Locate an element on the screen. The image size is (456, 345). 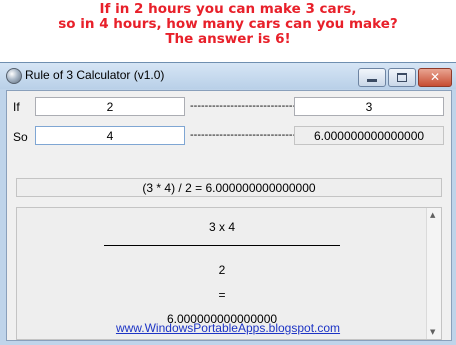
numerator-text: 3 x 4 is located at coordinates (221, 227).